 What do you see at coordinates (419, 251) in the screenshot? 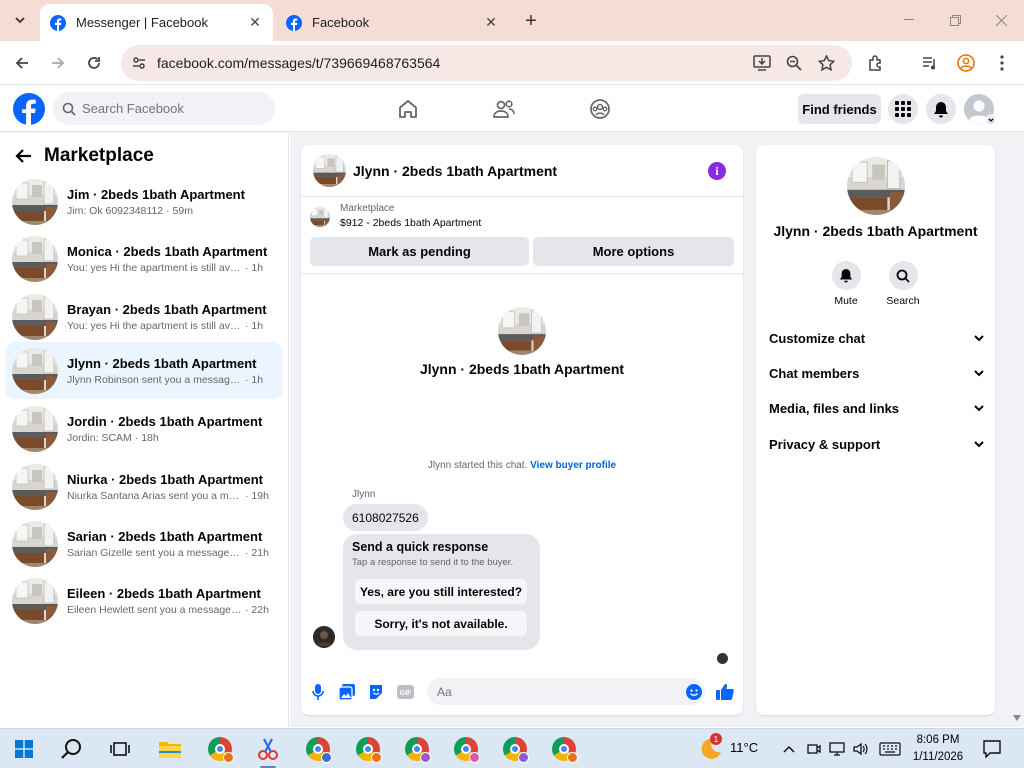
I see `mark-pending-button: Mark as pending` at bounding box center [419, 251].